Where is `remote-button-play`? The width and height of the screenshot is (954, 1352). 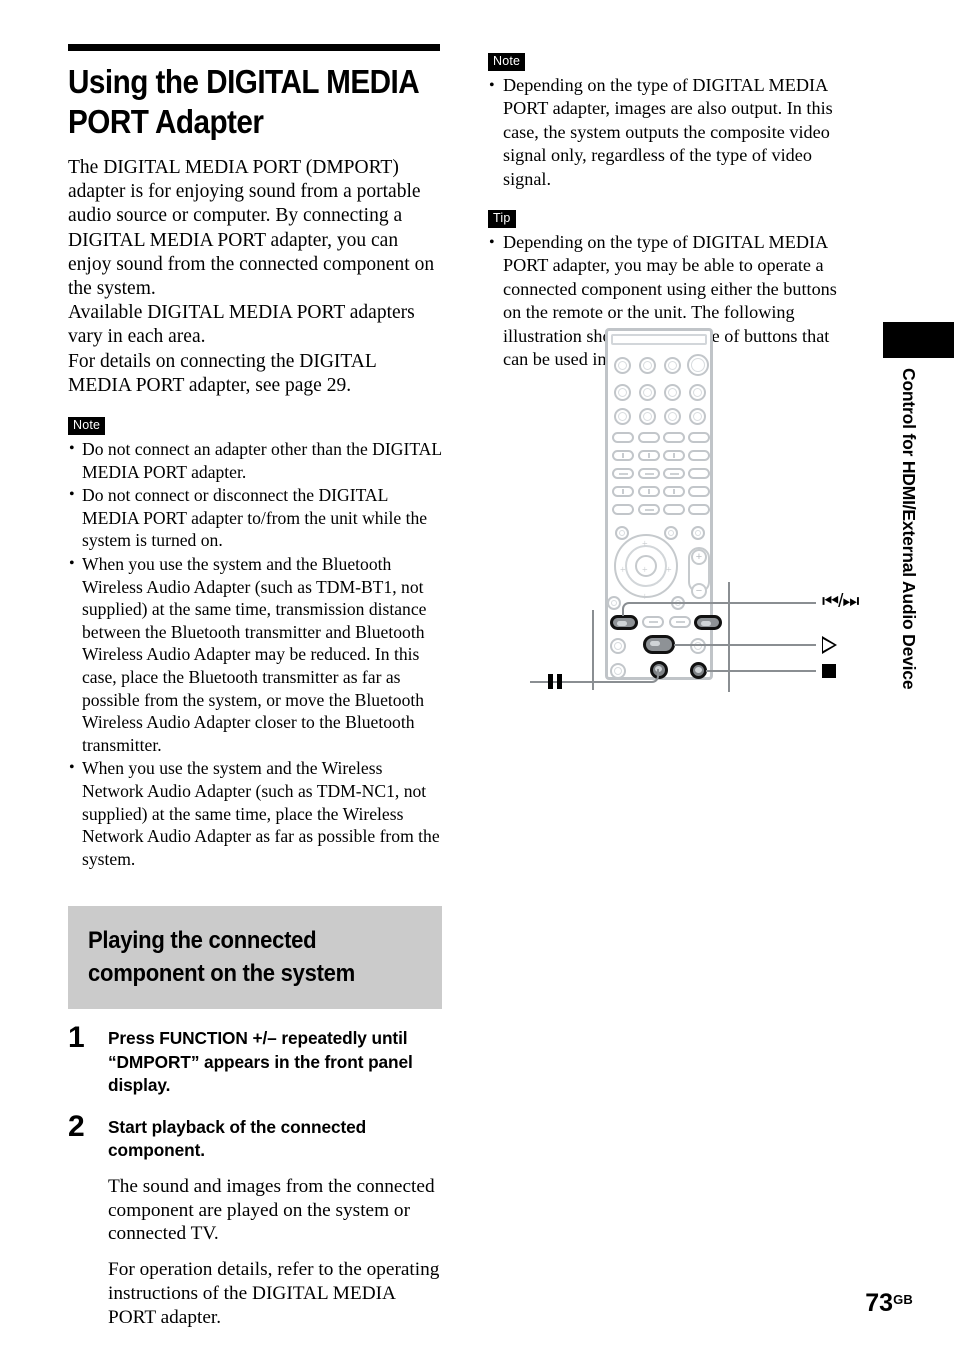 remote-button-play is located at coordinates (659, 644).